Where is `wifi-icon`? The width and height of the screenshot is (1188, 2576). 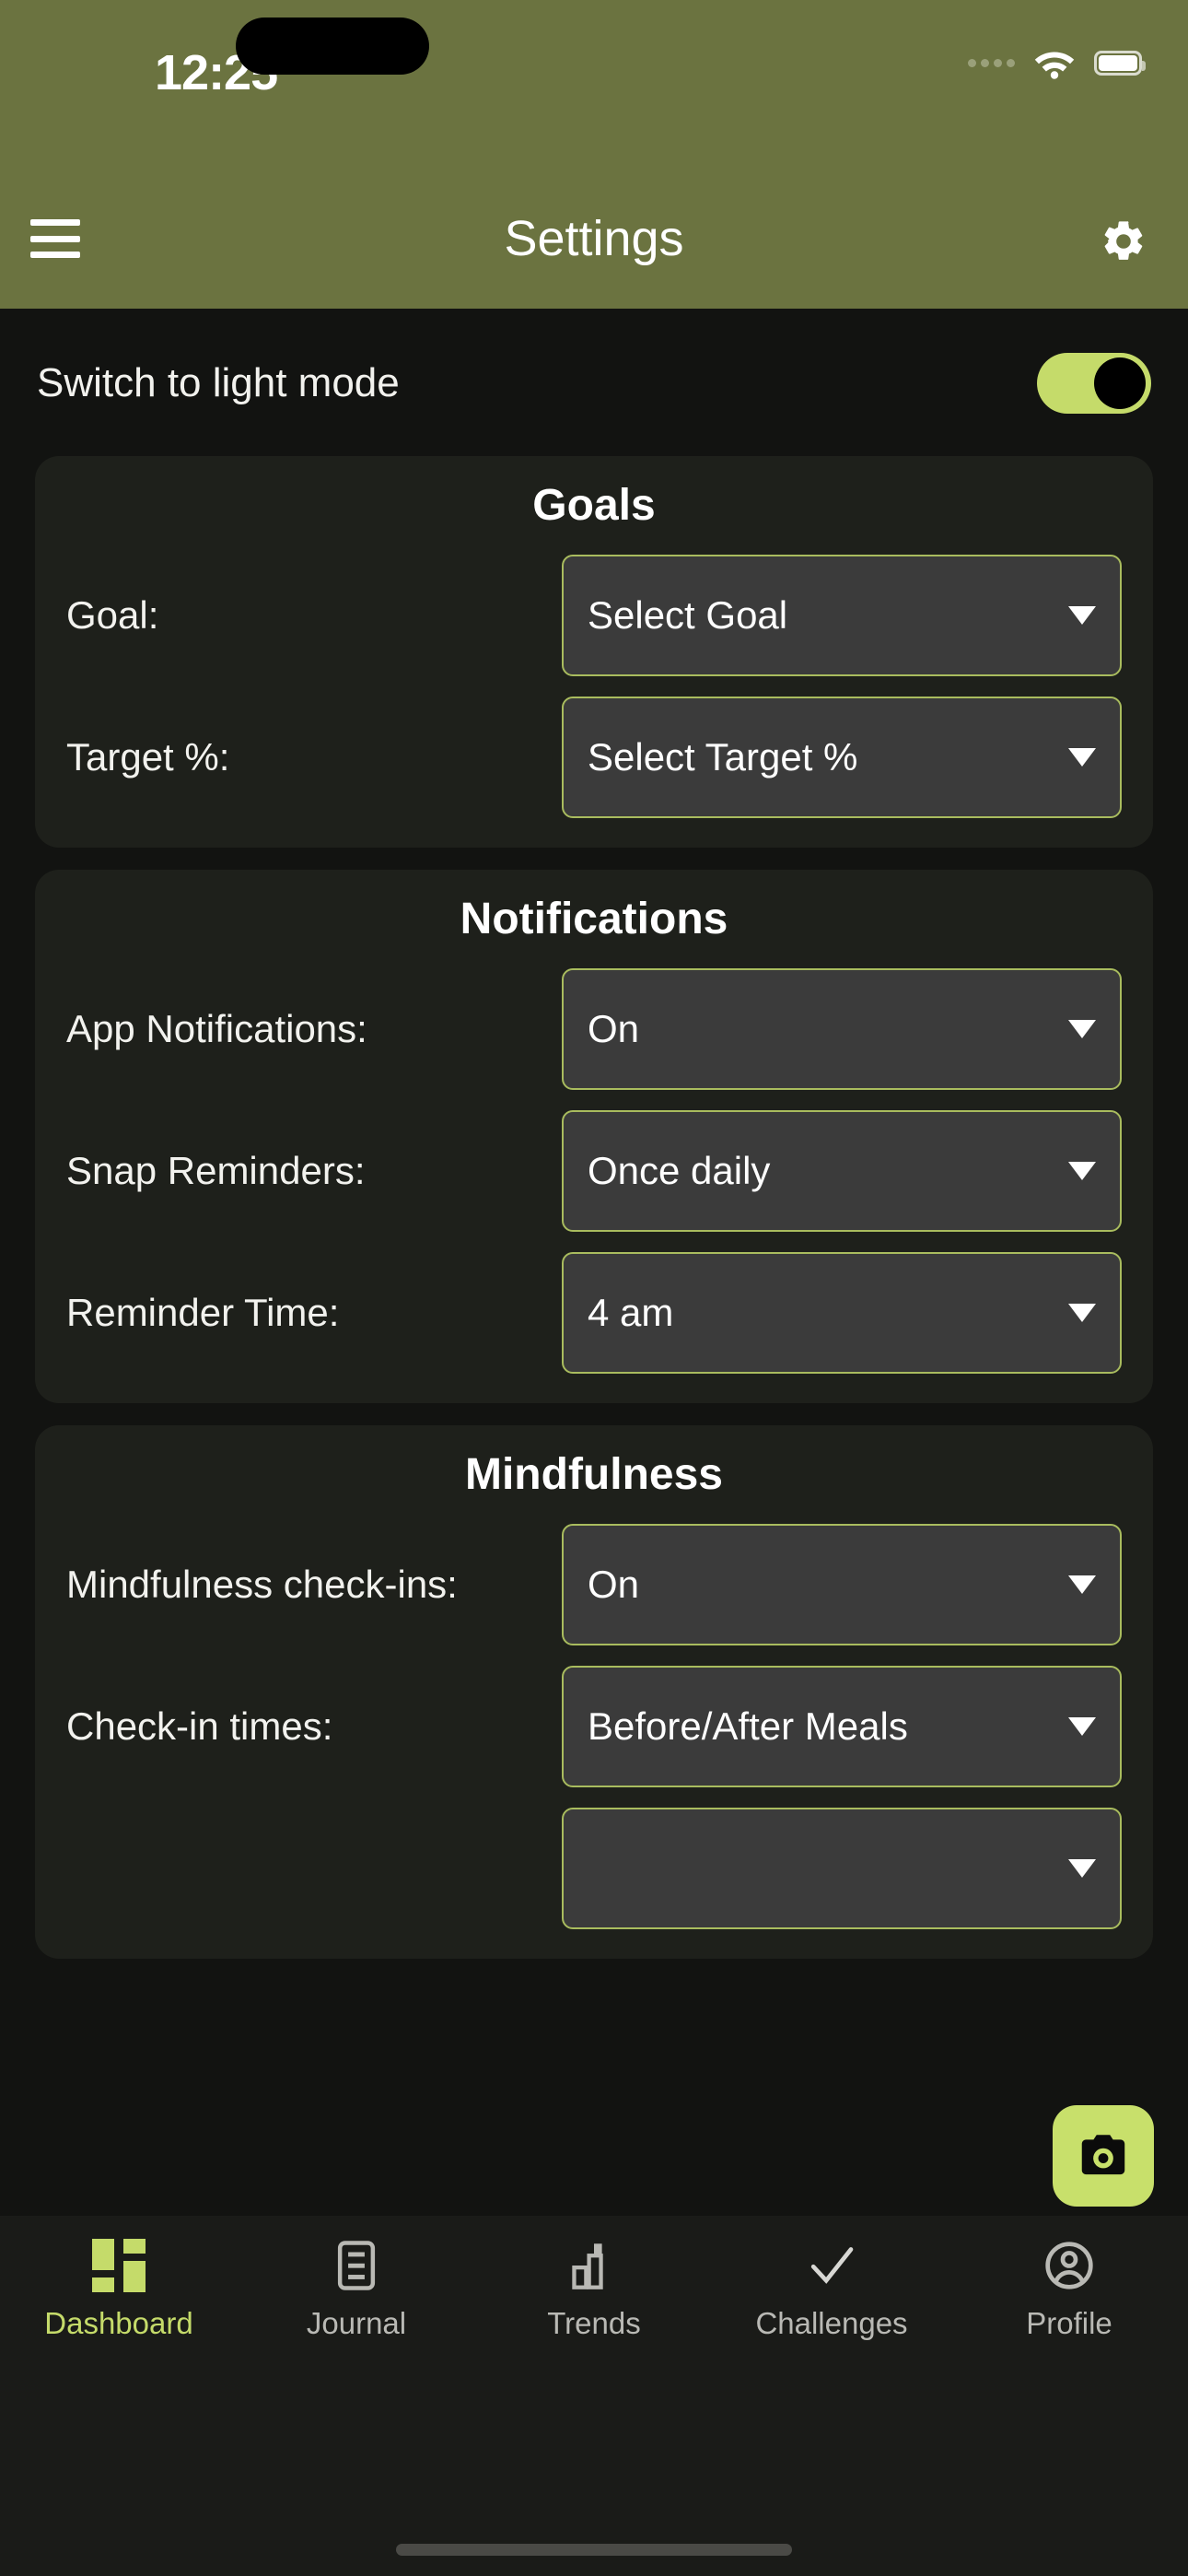
wifi-icon is located at coordinates (1054, 65).